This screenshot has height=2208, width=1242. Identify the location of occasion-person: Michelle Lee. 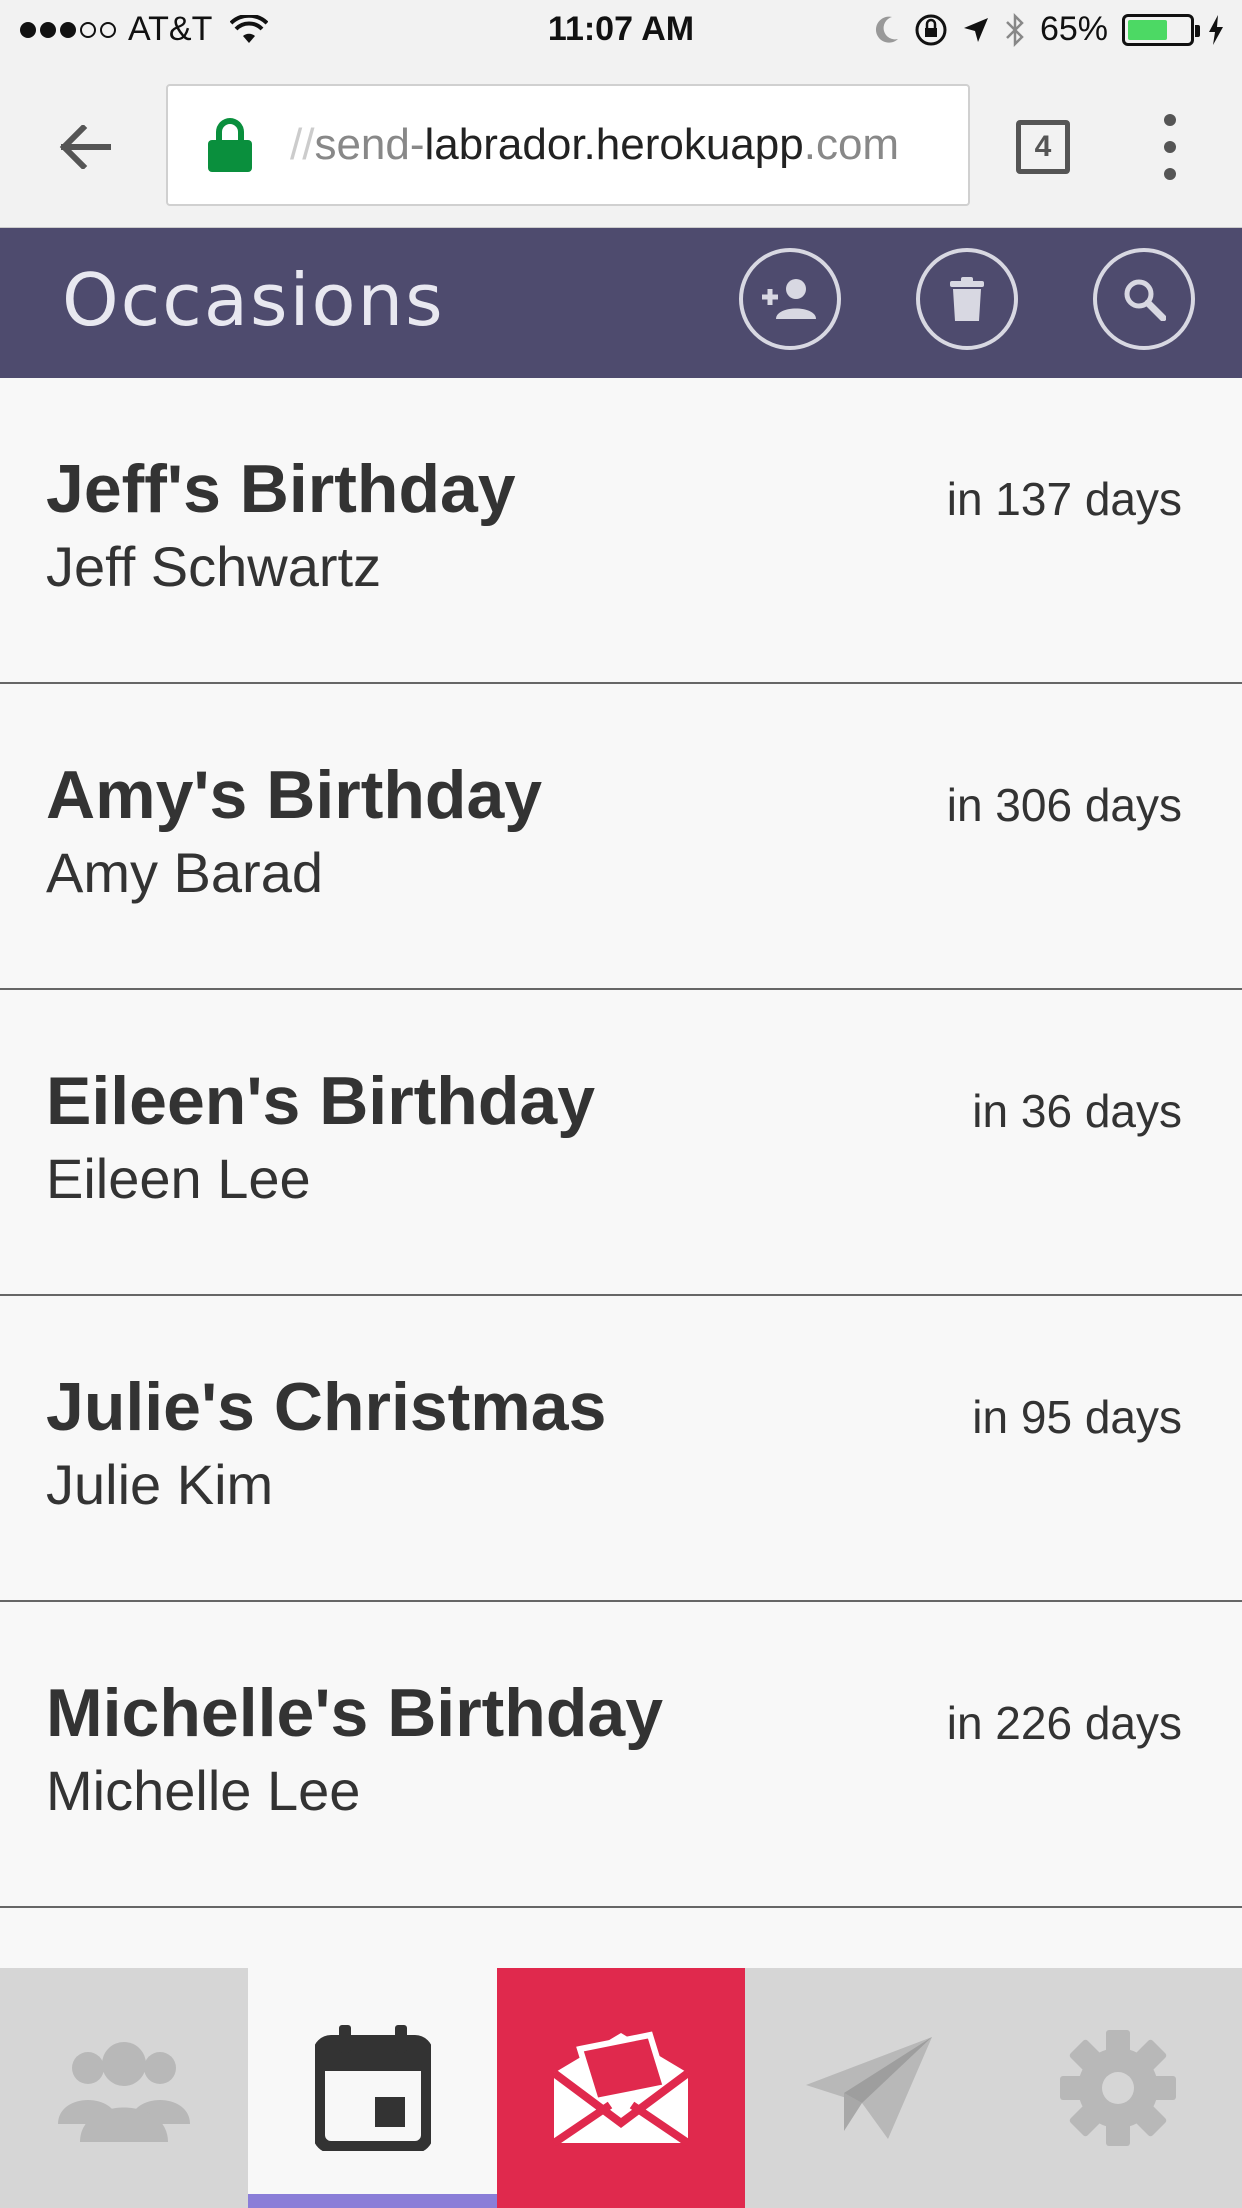
(203, 1790).